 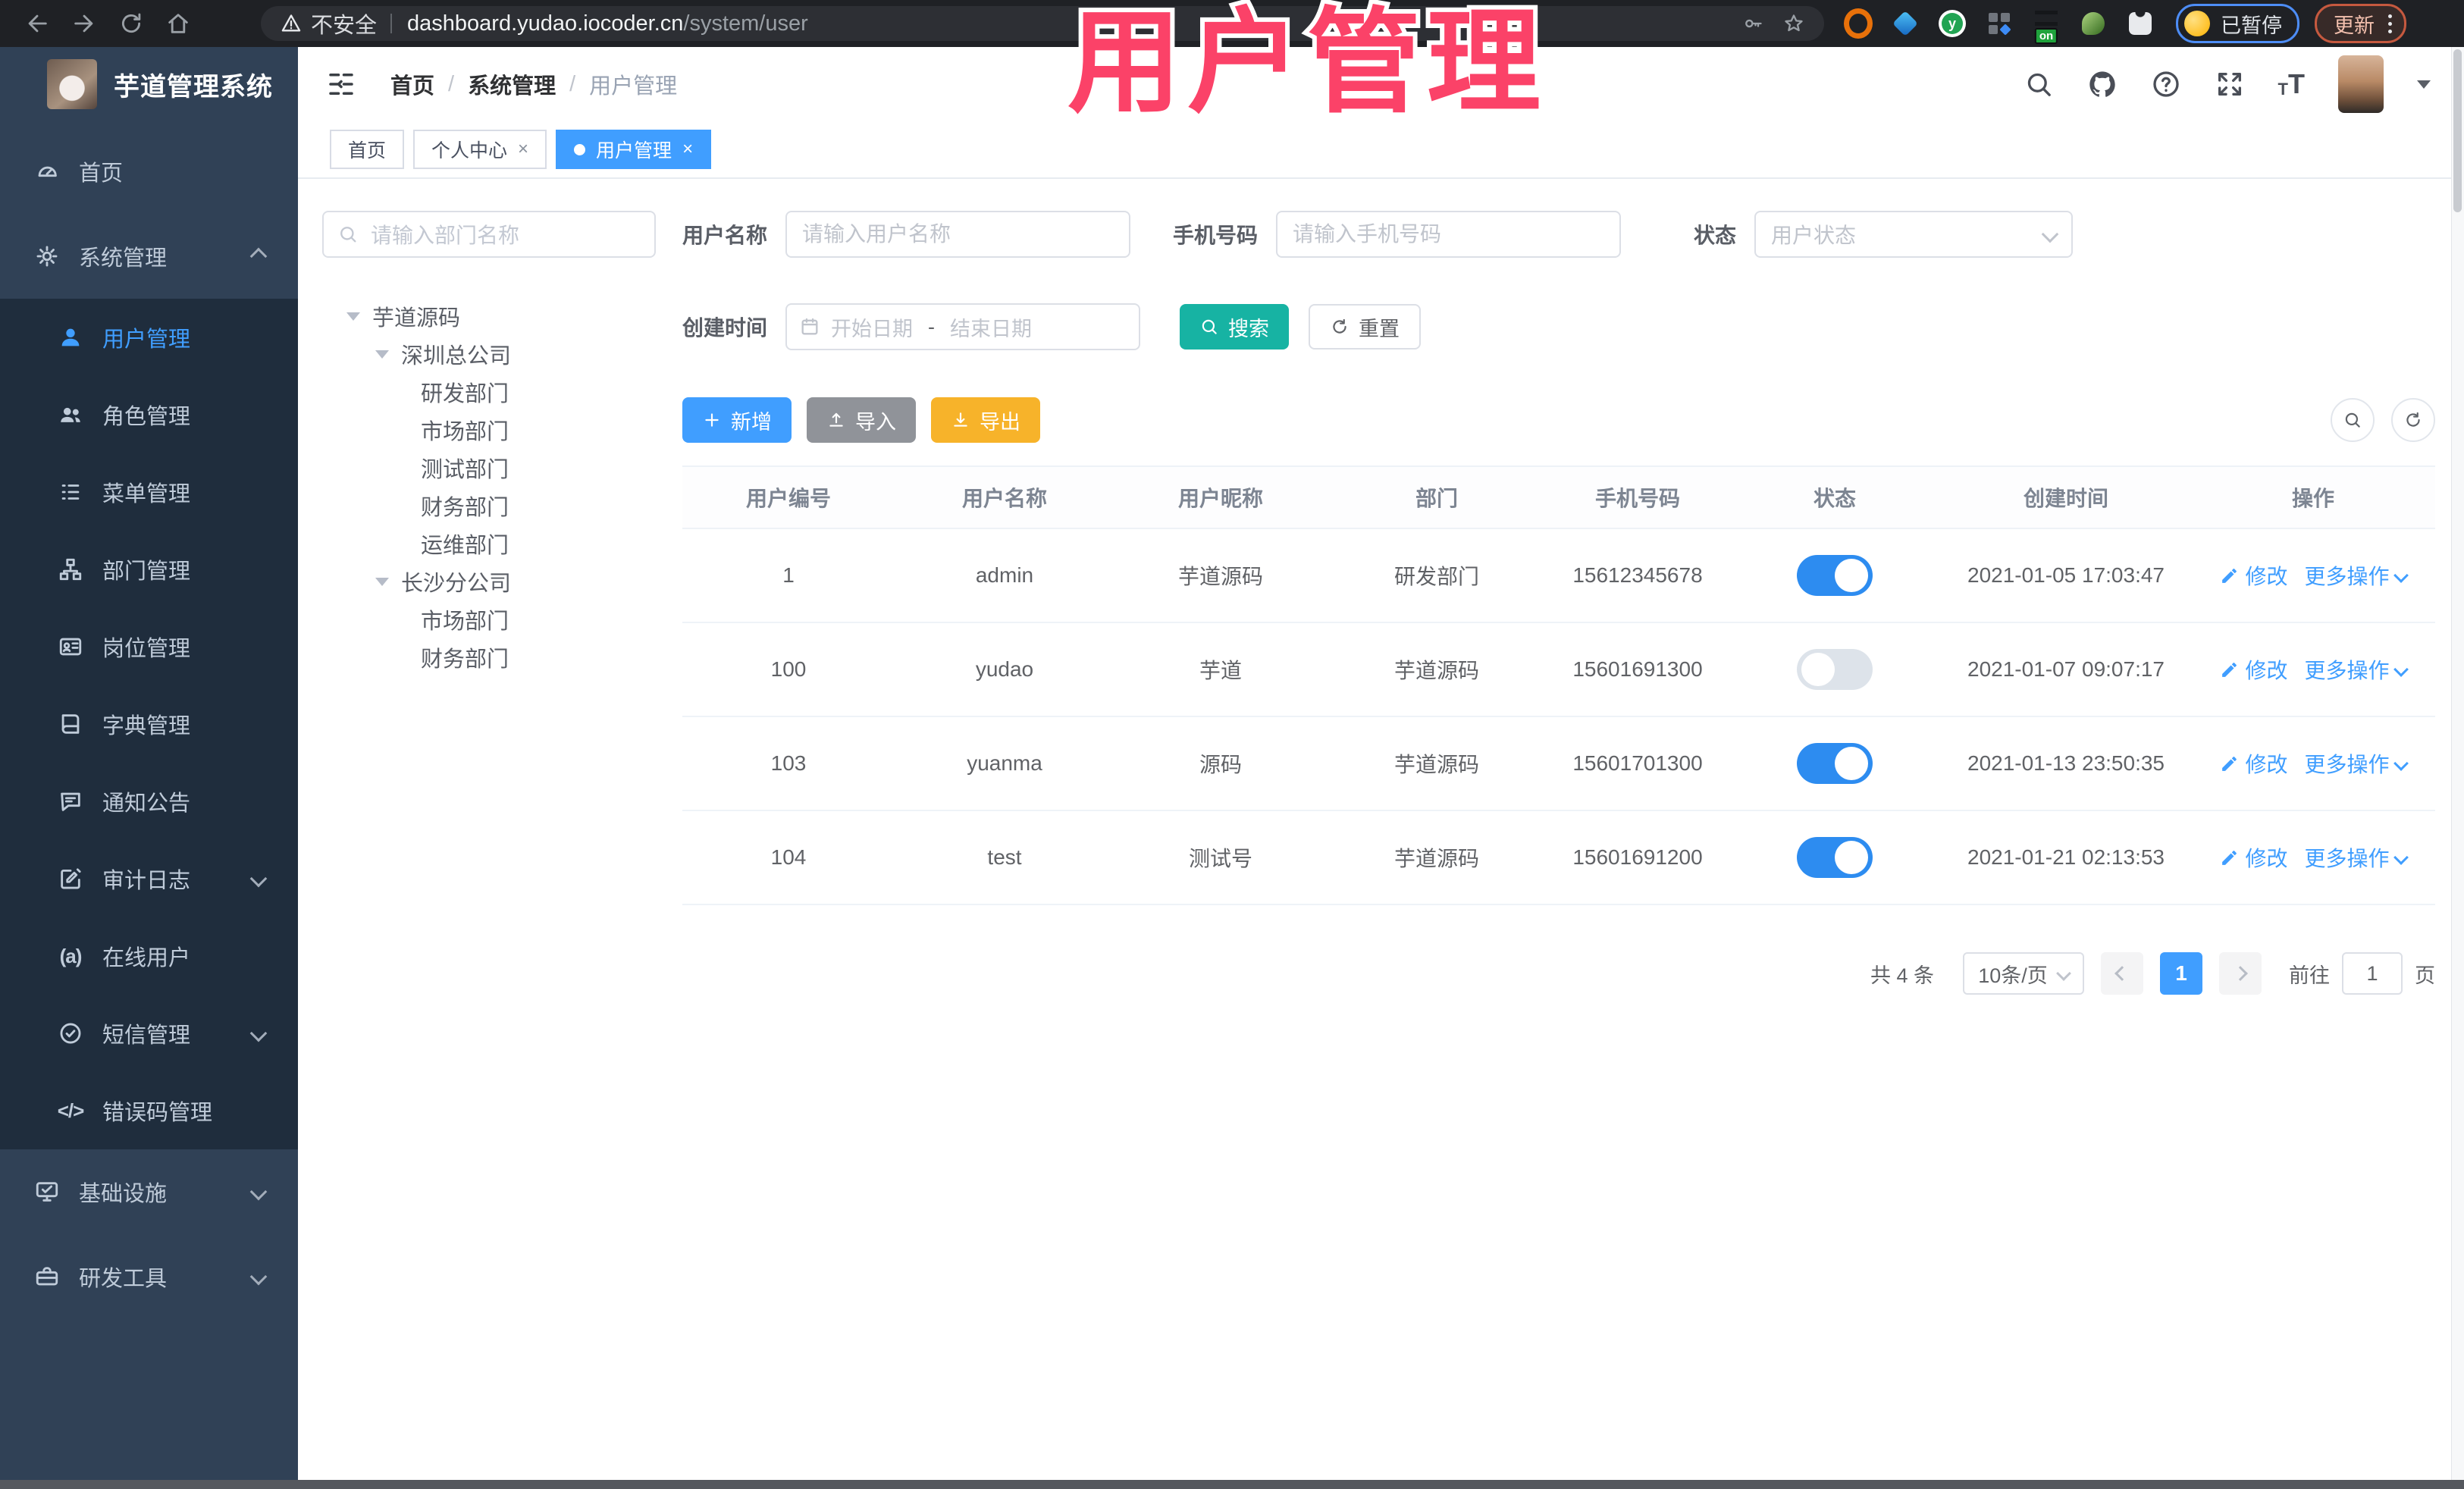 What do you see at coordinates (368, 150) in the screenshot?
I see `tag-view-tab: 首页` at bounding box center [368, 150].